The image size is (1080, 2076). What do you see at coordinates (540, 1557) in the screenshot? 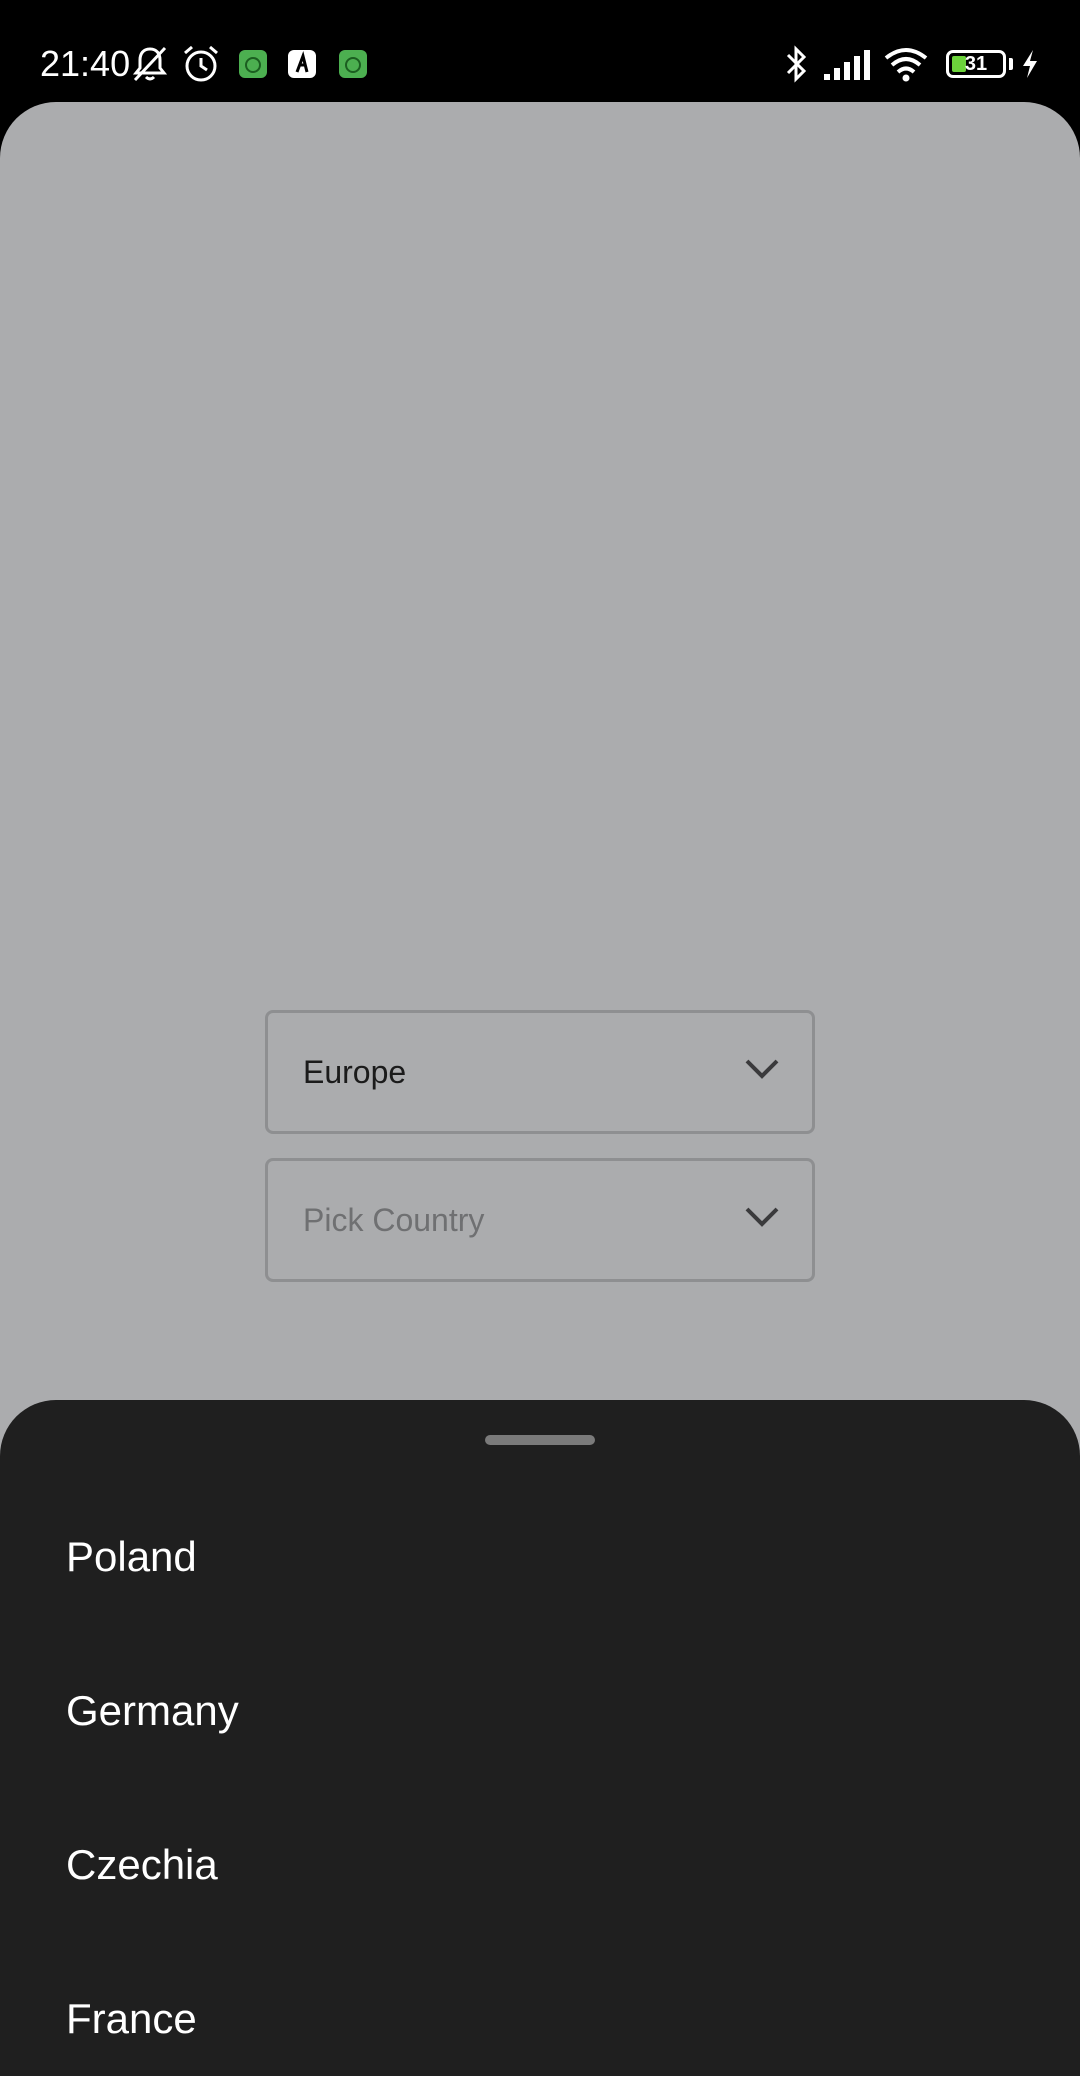
I see `country-option-poland: Poland` at bounding box center [540, 1557].